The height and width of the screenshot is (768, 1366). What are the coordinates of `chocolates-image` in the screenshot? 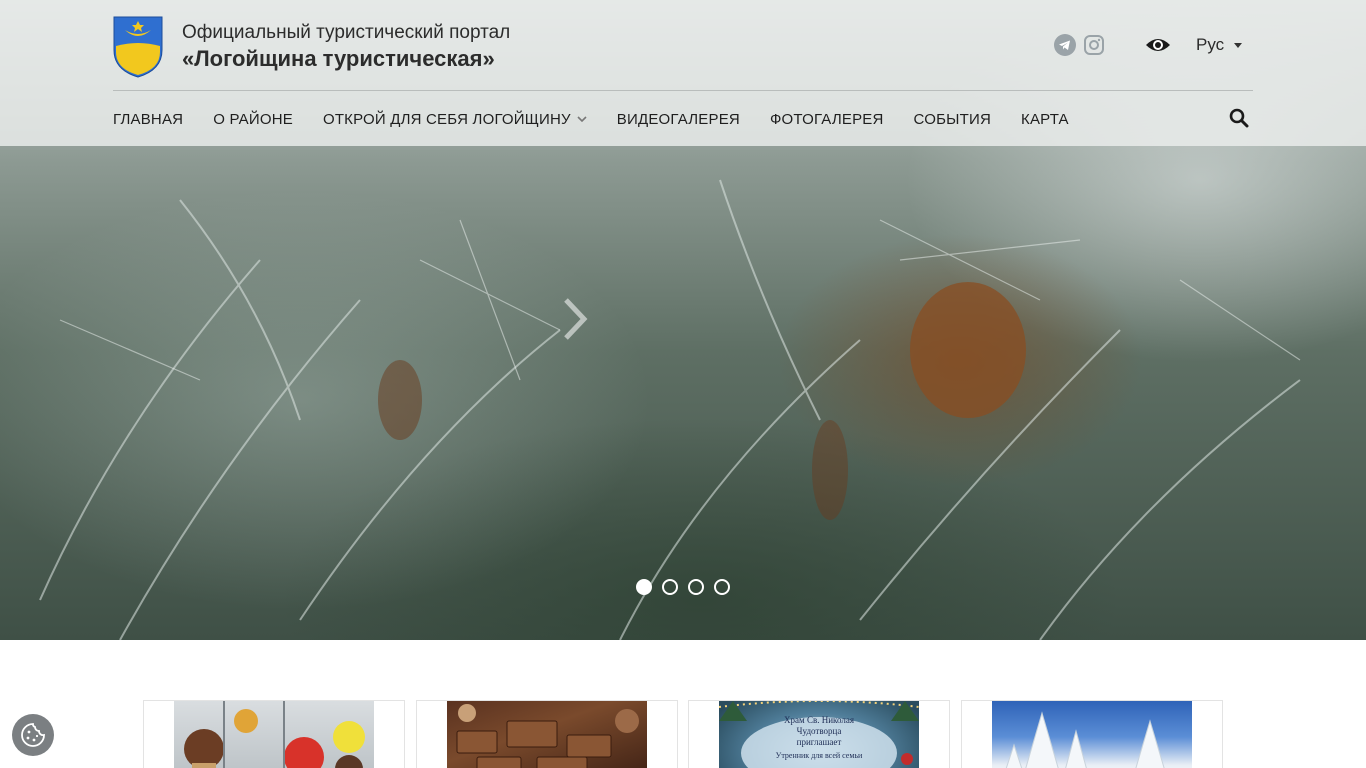 It's located at (547, 736).